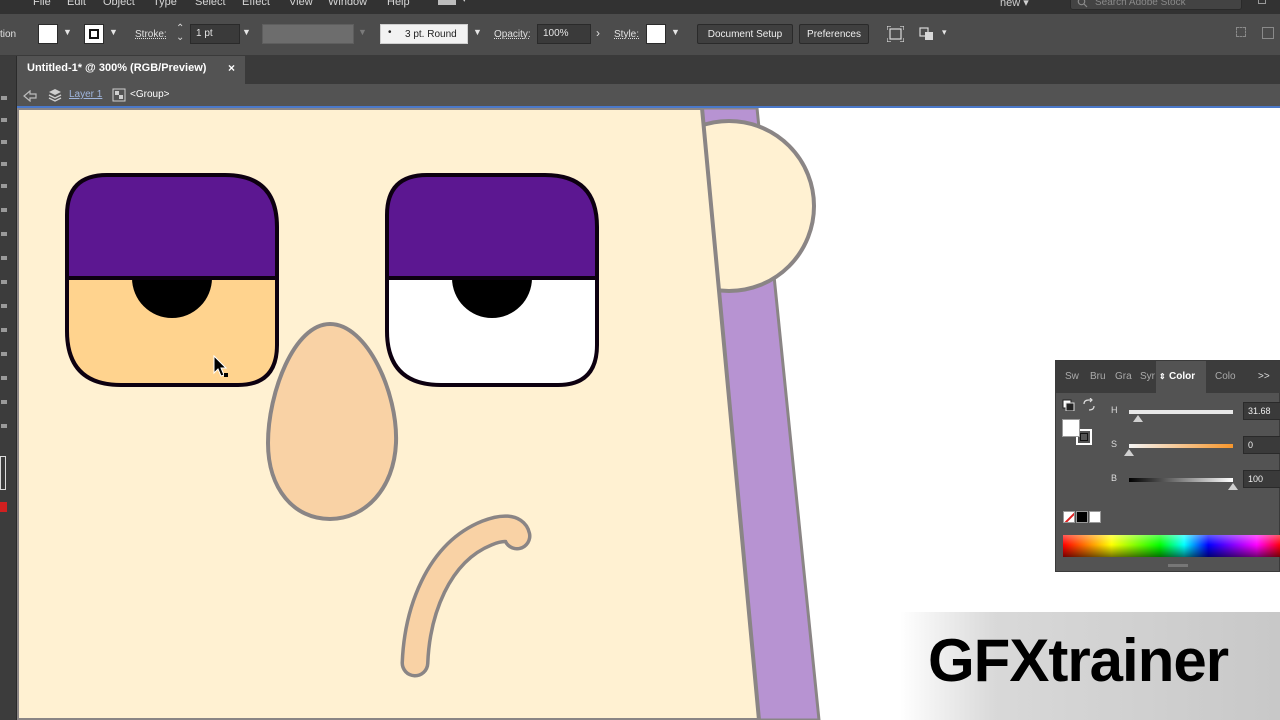 This screenshot has height=720, width=1280. Describe the element at coordinates (215, 34) in the screenshot. I see `stroke-weight-field: 1 pt` at that location.